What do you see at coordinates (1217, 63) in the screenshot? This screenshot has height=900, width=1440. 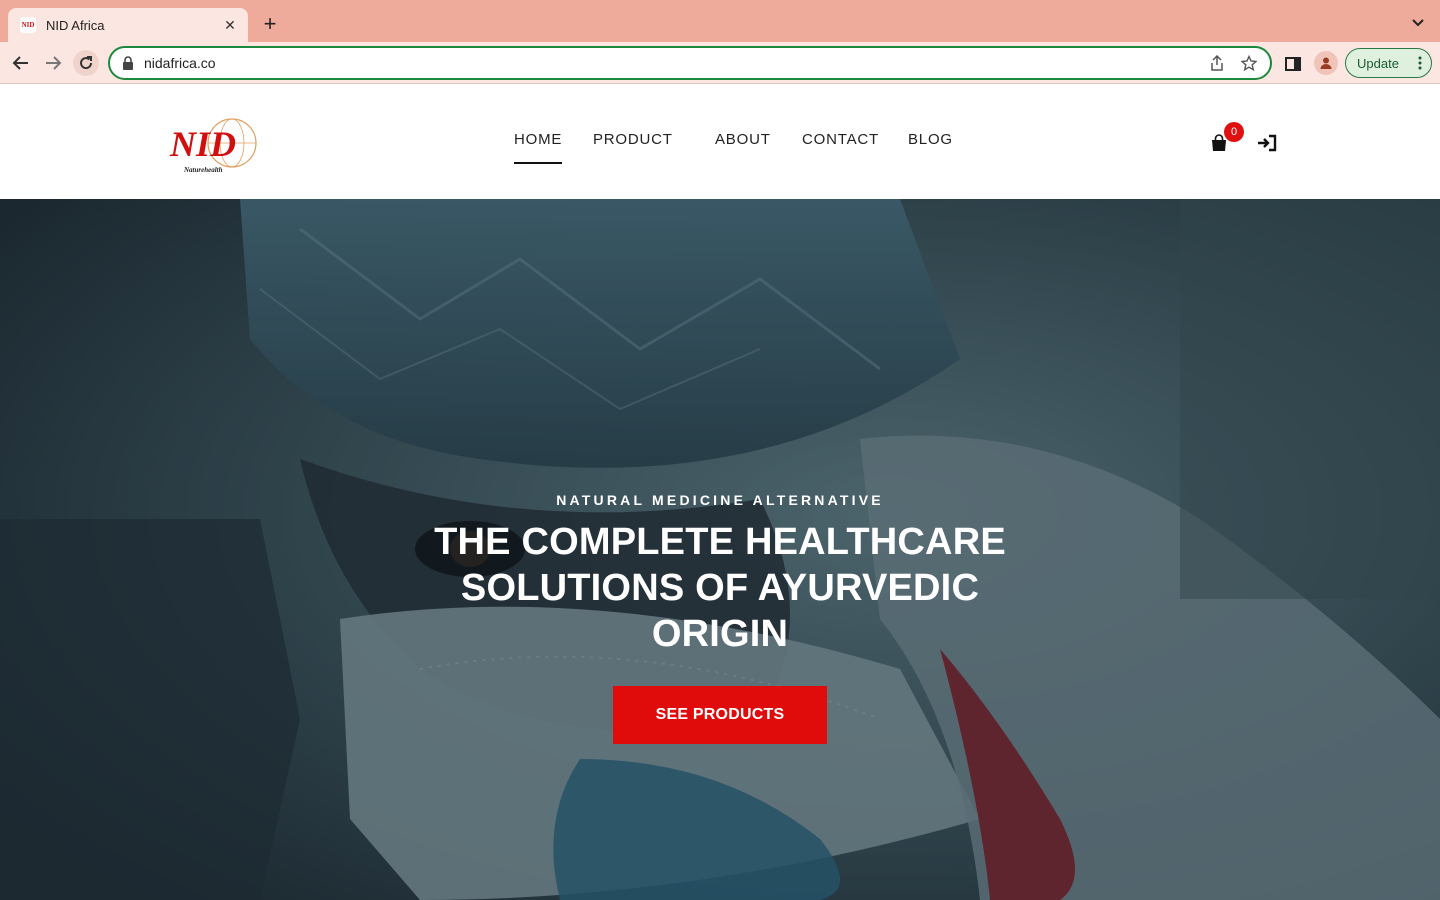 I see `share-icon` at bounding box center [1217, 63].